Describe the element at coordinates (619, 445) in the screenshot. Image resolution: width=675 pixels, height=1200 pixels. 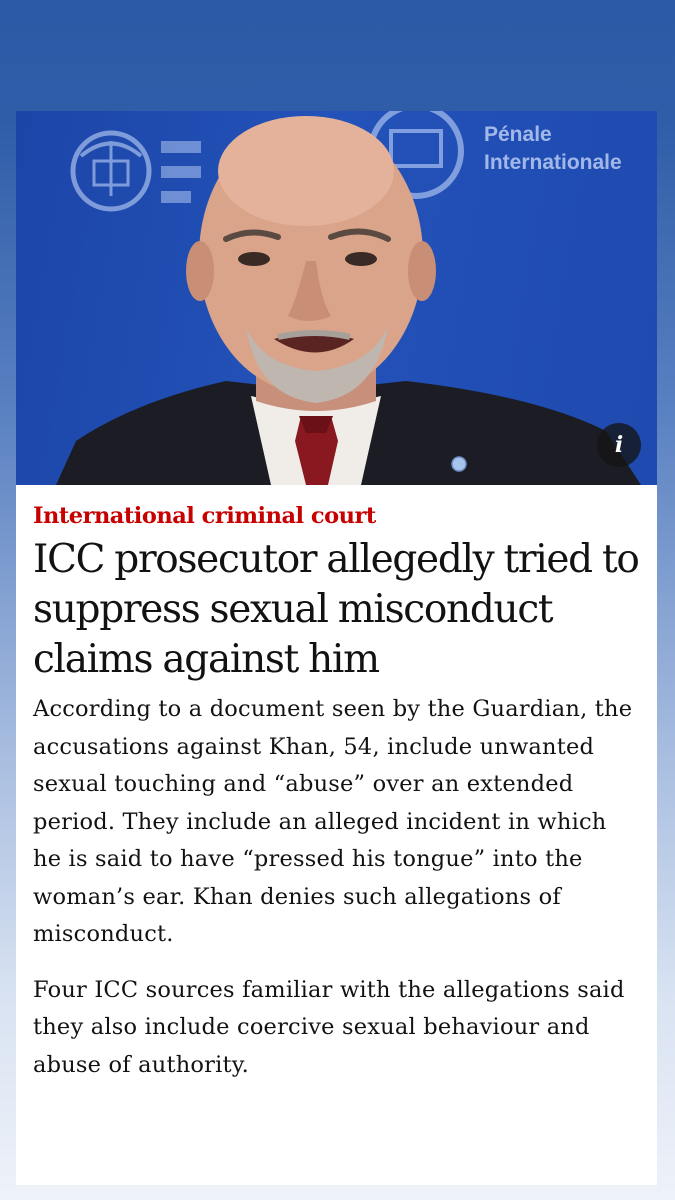
I see `image-info-button: i` at that location.